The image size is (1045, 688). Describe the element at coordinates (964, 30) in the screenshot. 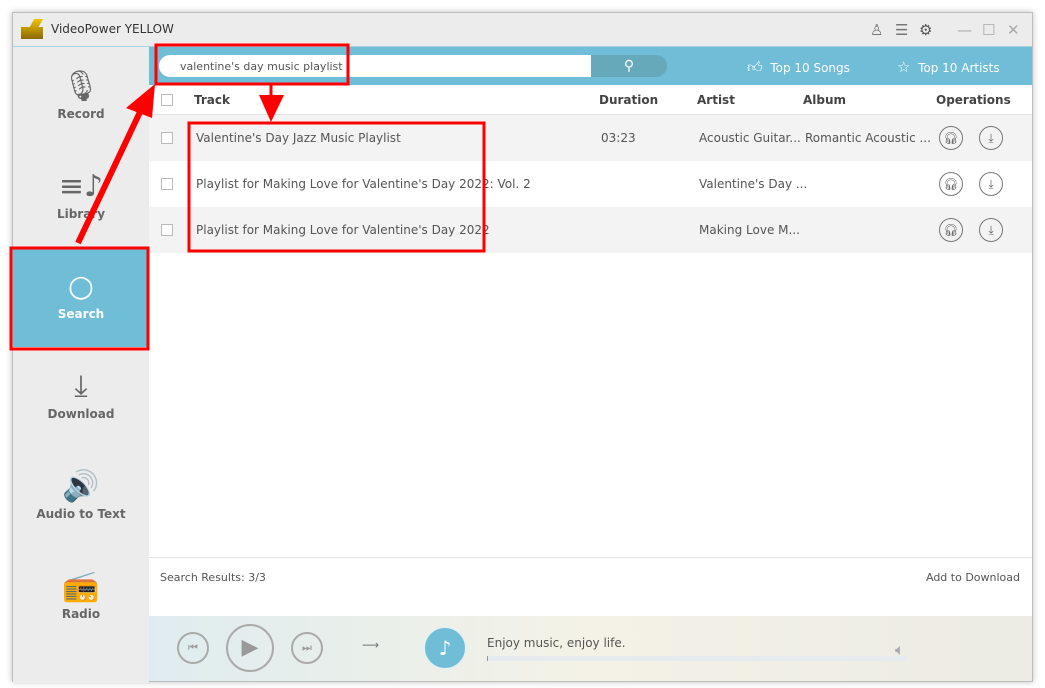

I see `minimize-icon: —` at that location.